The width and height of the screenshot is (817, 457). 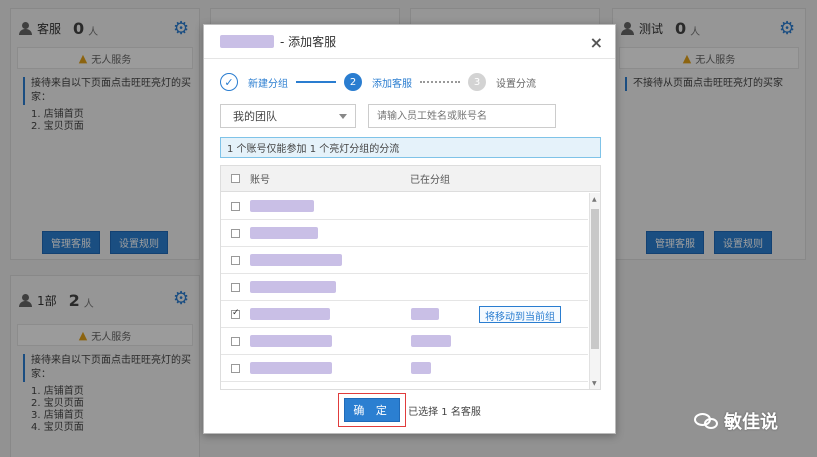 What do you see at coordinates (594, 383) in the screenshot?
I see `scroll-down-icon: ▼` at bounding box center [594, 383].